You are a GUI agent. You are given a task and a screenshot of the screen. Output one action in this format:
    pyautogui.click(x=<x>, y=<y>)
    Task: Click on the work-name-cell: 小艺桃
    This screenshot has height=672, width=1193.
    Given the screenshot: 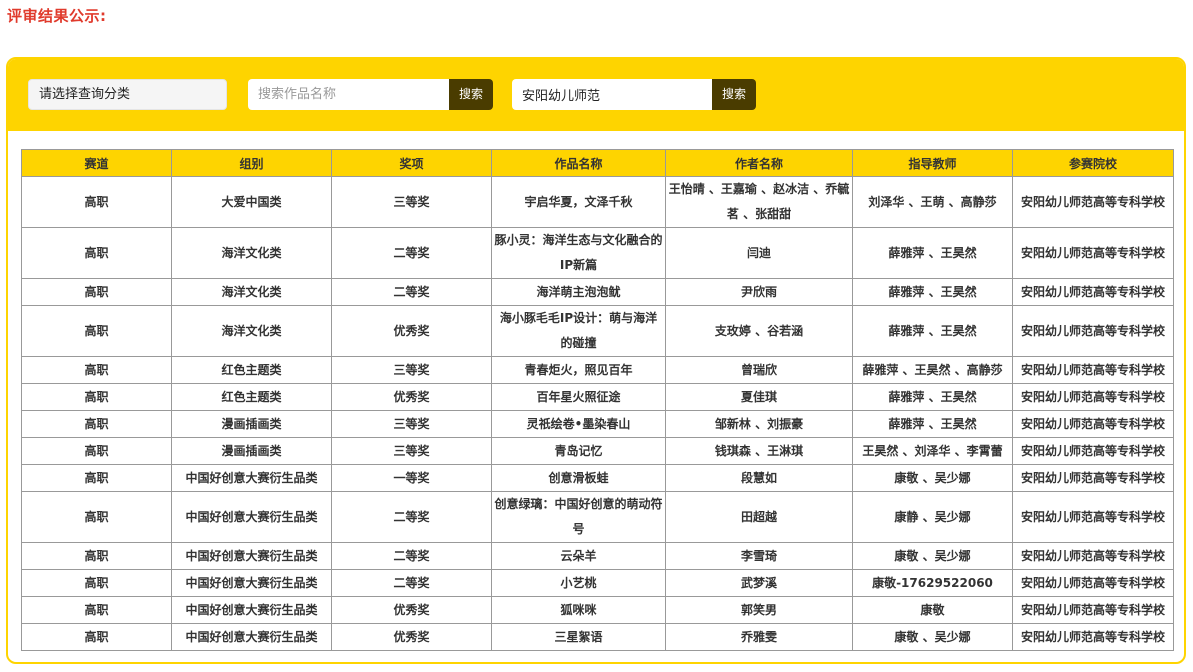 What is the action you would take?
    pyautogui.click(x=578, y=583)
    